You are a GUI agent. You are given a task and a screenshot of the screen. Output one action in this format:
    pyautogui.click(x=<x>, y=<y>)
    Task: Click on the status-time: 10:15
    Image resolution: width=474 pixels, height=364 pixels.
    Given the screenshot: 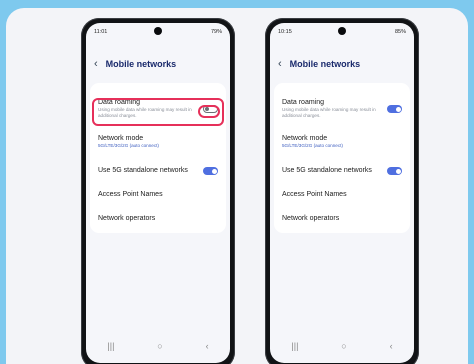 What is the action you would take?
    pyautogui.click(x=285, y=32)
    